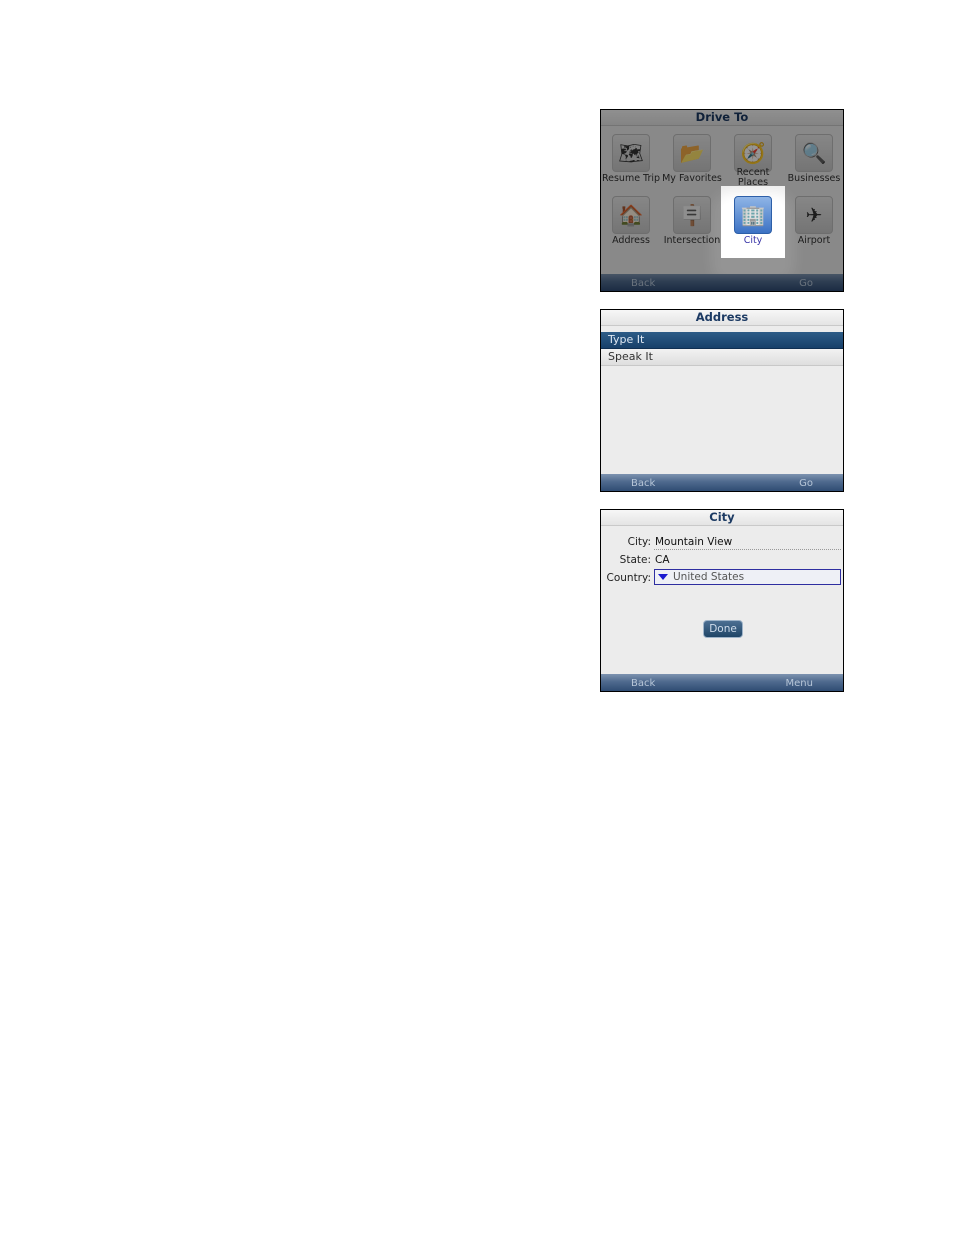  Describe the element at coordinates (629, 578) in the screenshot. I see `country-label: Country:` at that location.